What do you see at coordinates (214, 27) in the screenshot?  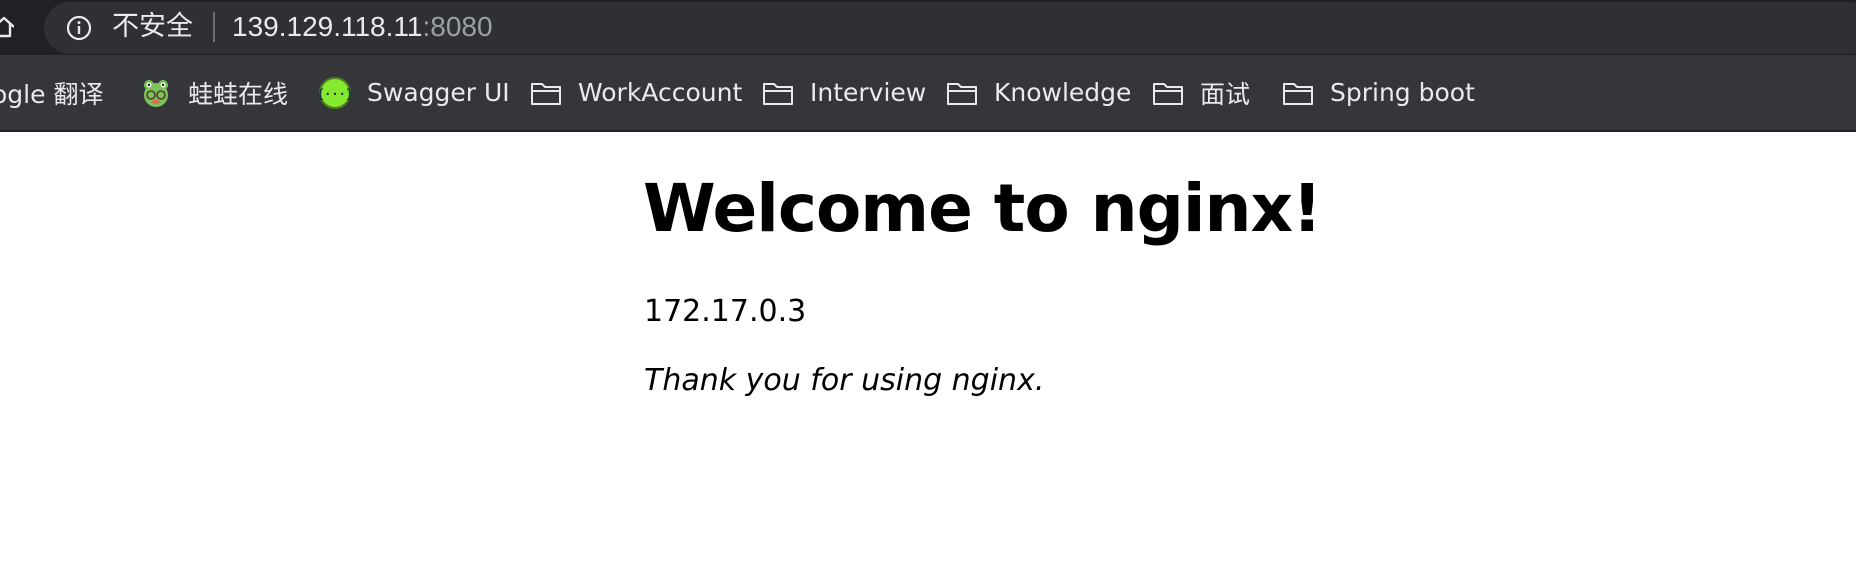 I see `omnibox-divider` at bounding box center [214, 27].